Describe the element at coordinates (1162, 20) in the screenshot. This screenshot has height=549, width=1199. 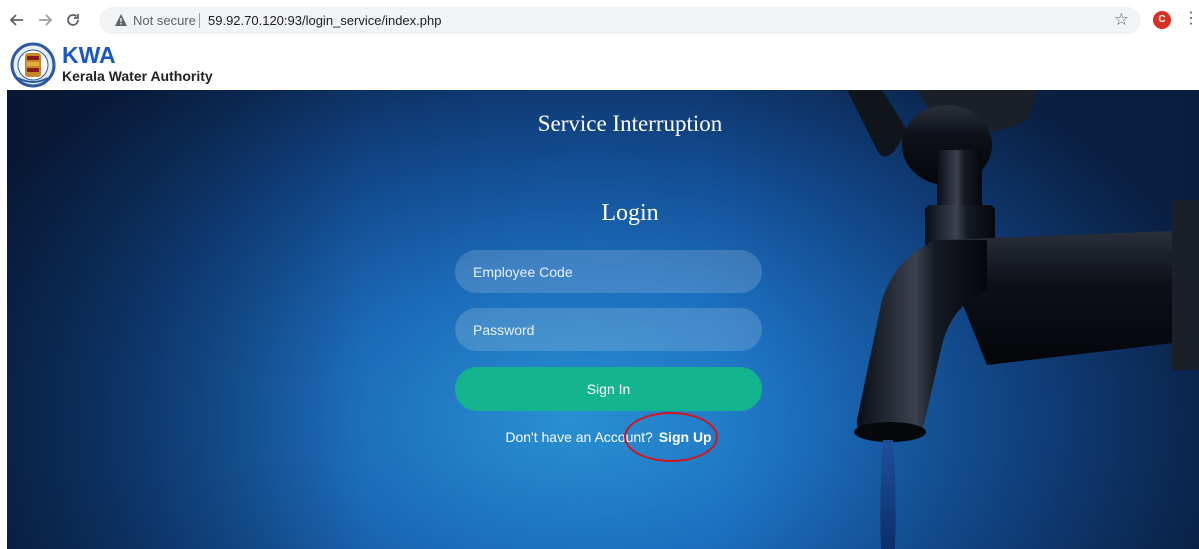
I see `profile-avatar: C` at that location.